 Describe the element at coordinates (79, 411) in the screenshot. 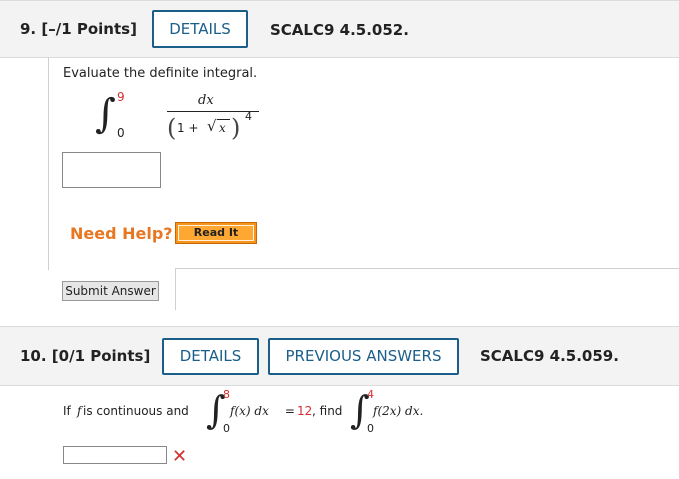

I see `q10-prompt-f: f` at that location.